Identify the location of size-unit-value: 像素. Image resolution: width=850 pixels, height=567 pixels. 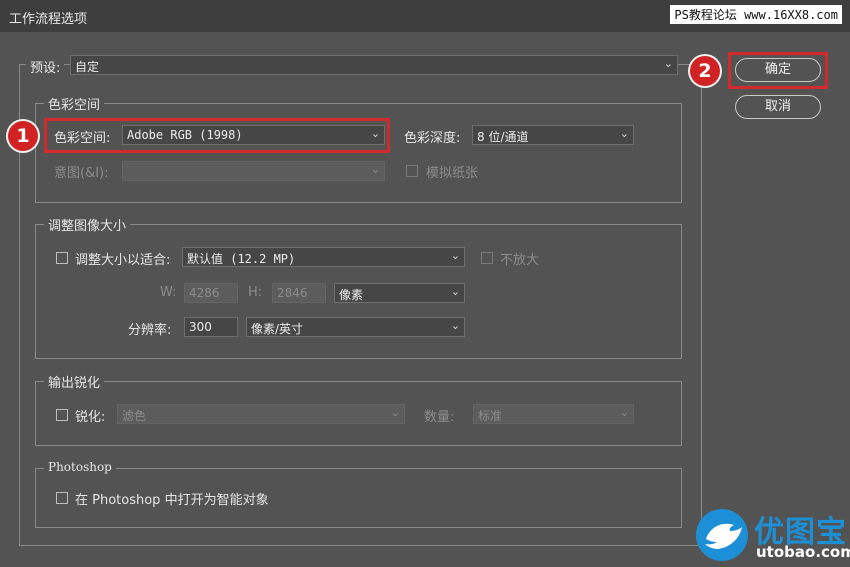
(351, 295).